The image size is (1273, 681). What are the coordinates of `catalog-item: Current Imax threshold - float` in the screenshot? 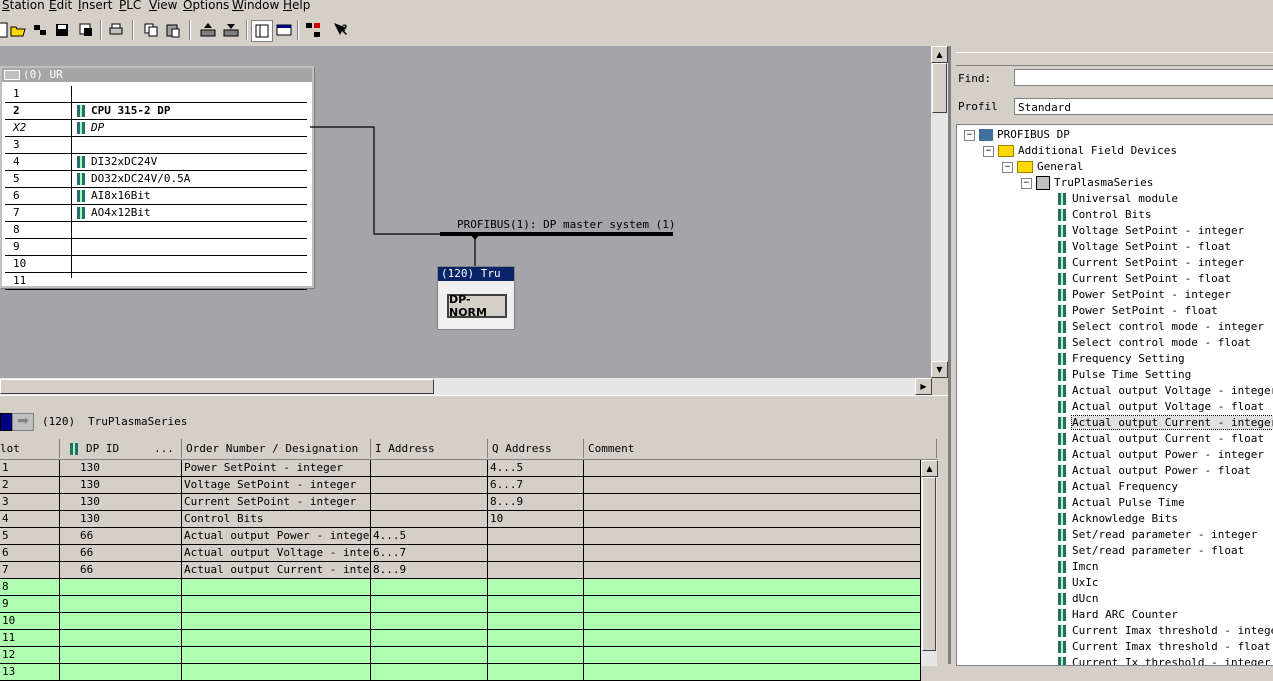 It's located at (1164, 647).